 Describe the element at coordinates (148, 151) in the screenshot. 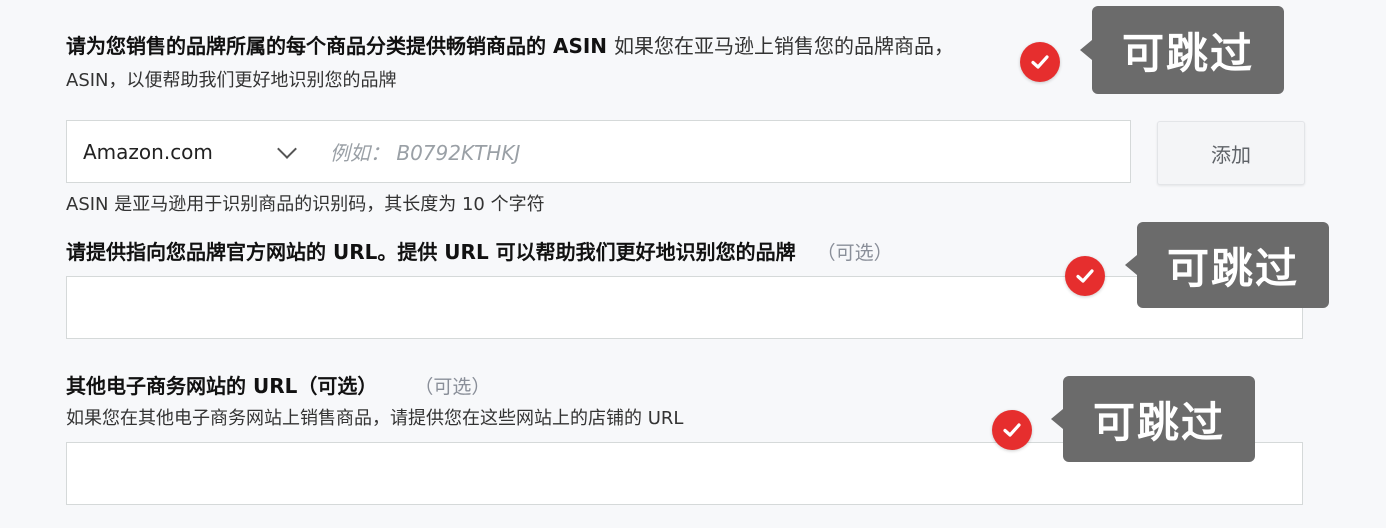

I see `marketplace-select-value: Amazon.com` at that location.